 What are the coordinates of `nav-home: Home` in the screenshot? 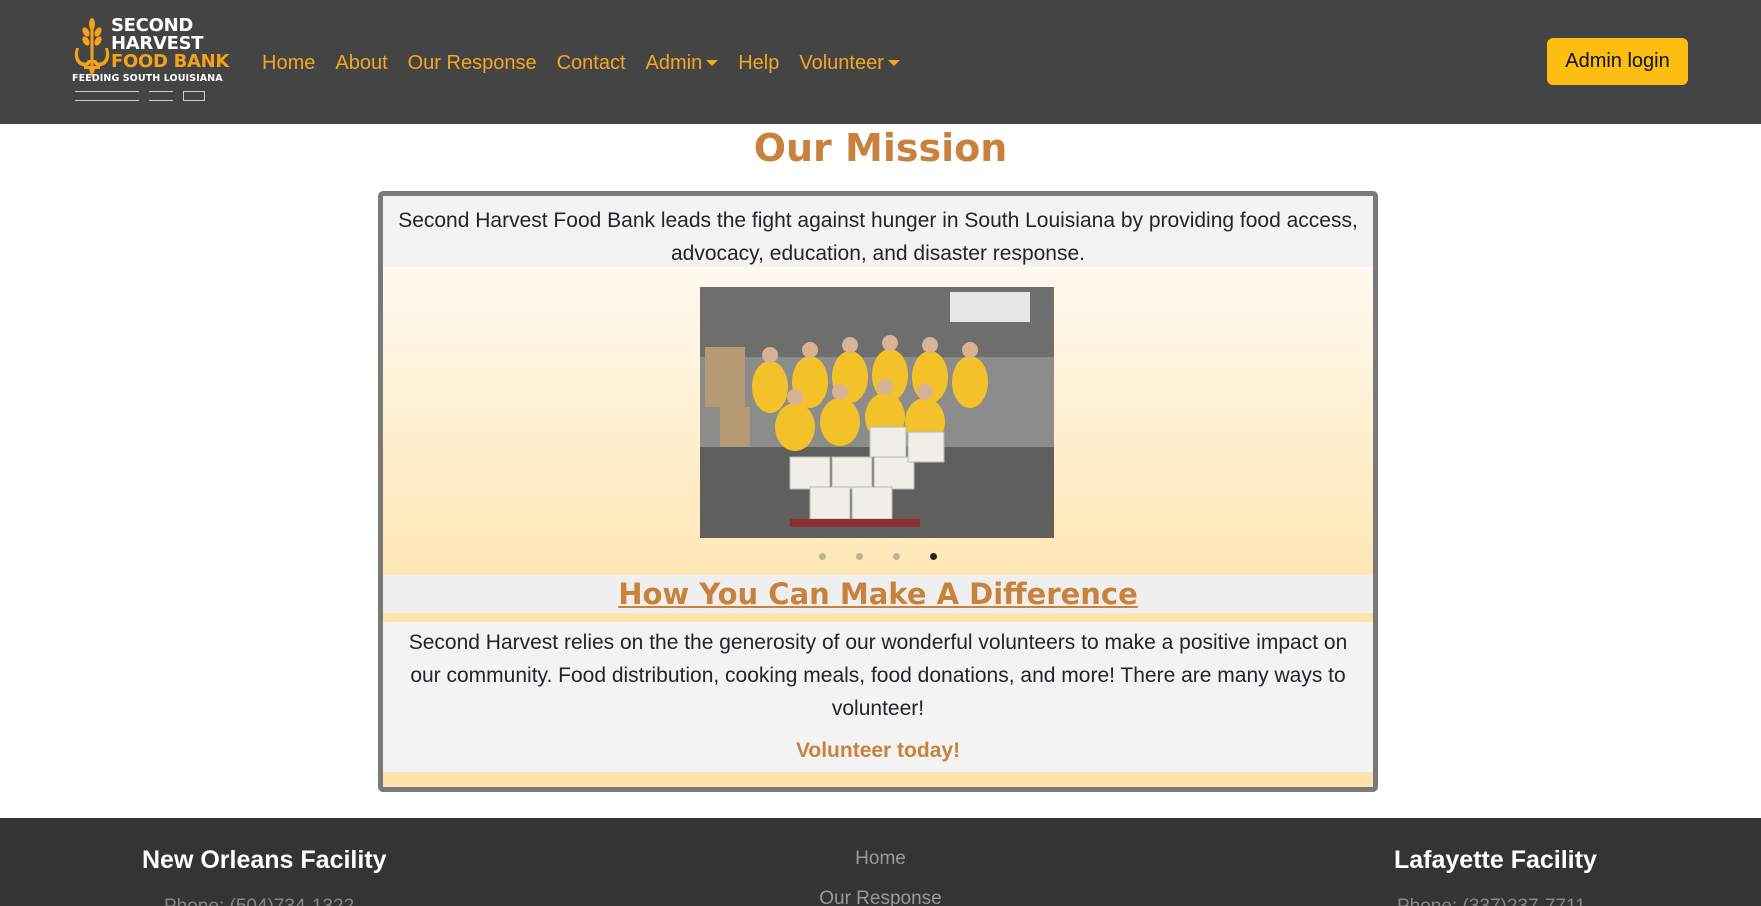 It's located at (288, 63).